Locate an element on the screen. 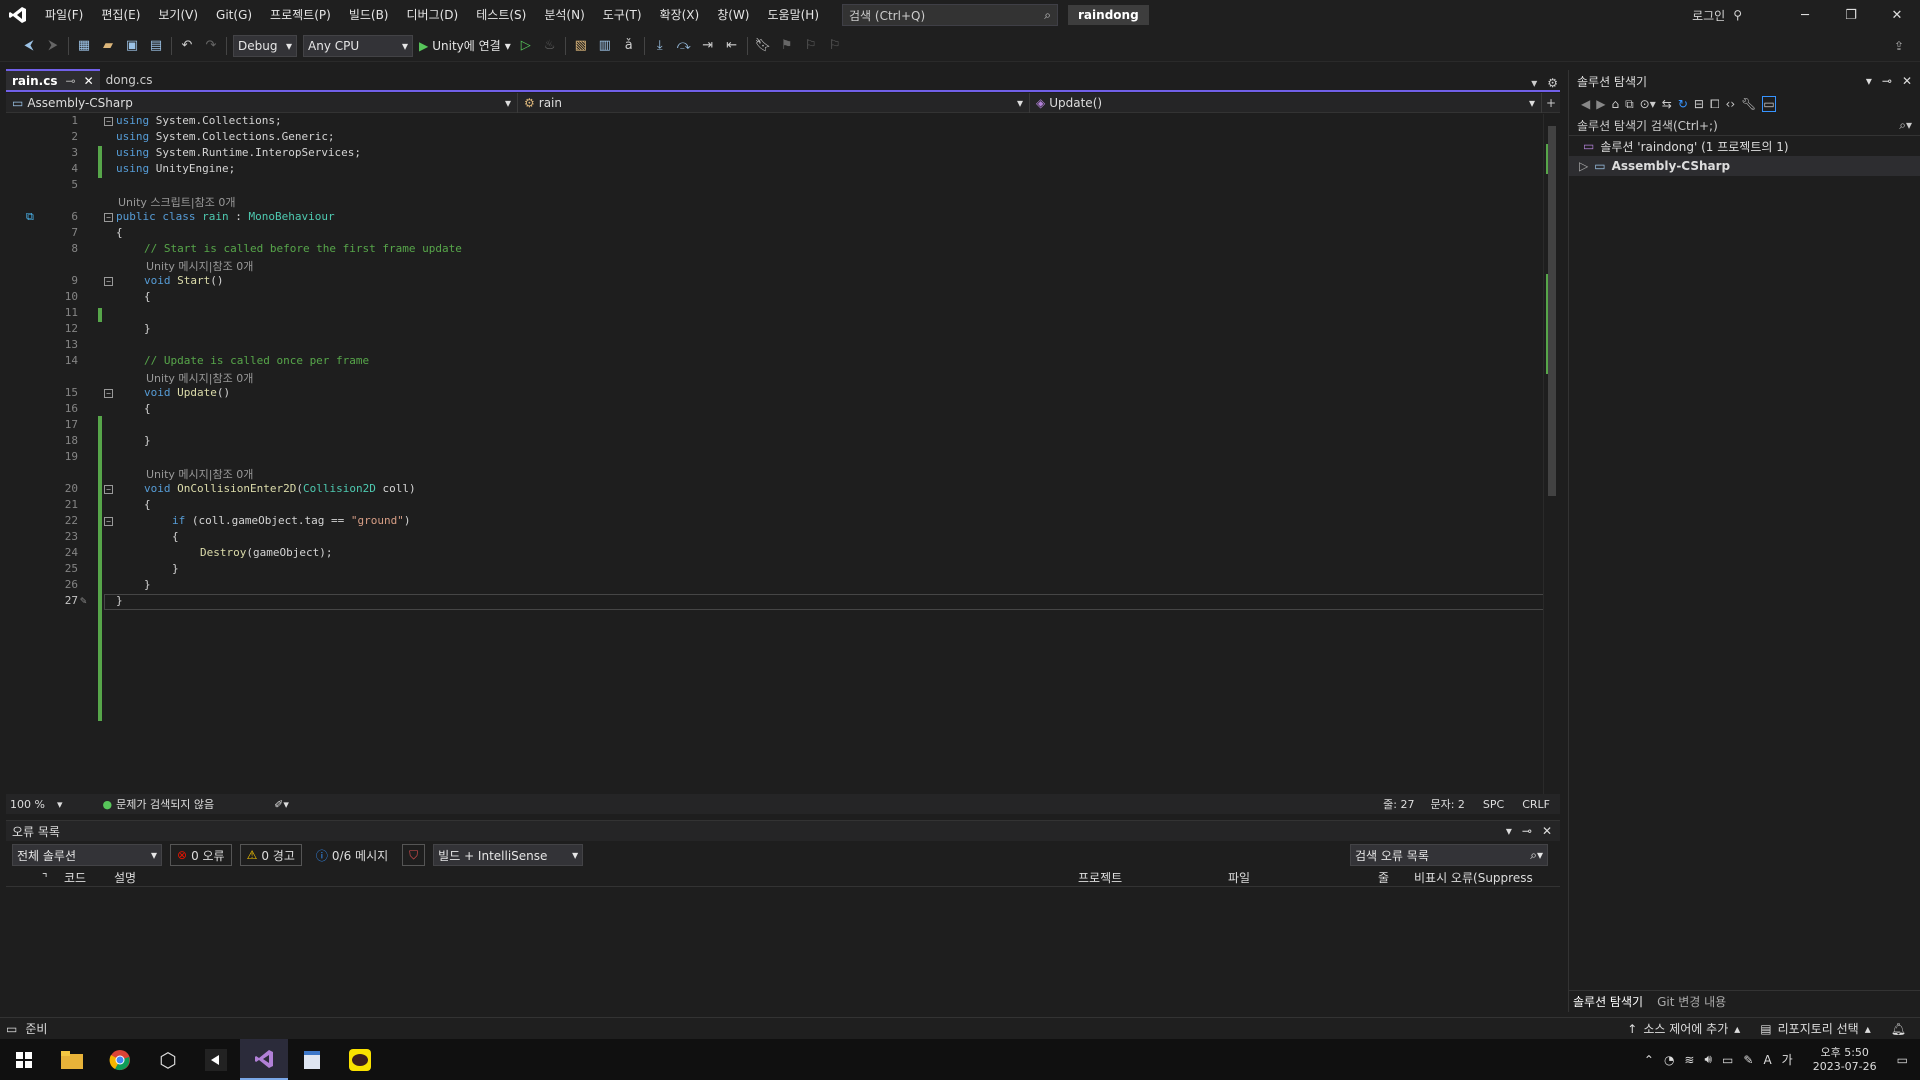 The width and height of the screenshot is (1920, 1080). column-header-project: 프로젝트 is located at coordinates (1100, 877).